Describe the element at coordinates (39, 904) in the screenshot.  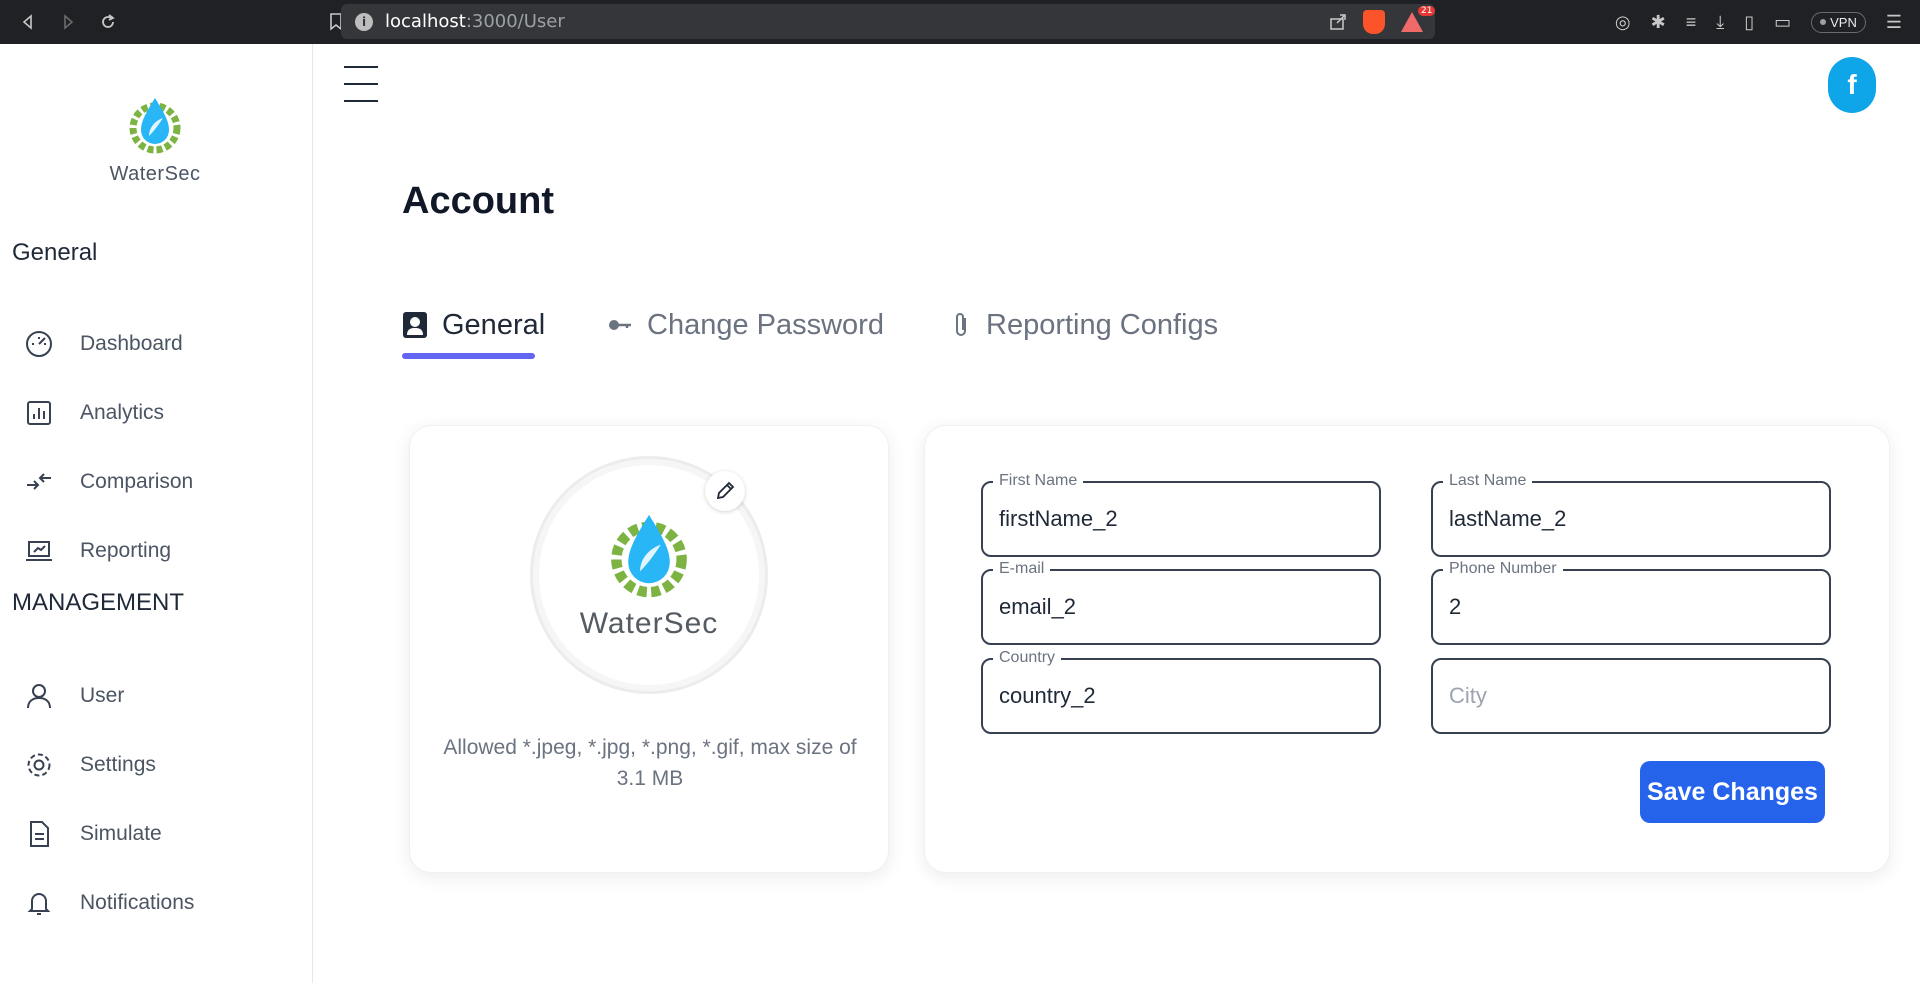
I see `bell-icon` at that location.